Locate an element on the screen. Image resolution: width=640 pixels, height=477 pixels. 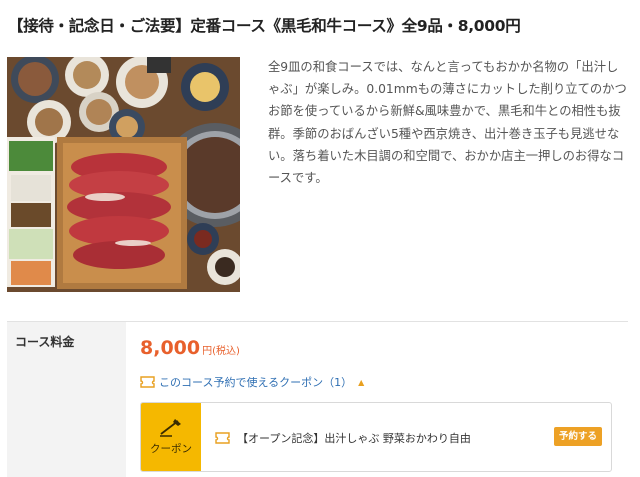
course-title: 【接待・記念日・ご法要】定番コース《黒毛和牛コース》全9品・8,000円 is located at coordinates (264, 26).